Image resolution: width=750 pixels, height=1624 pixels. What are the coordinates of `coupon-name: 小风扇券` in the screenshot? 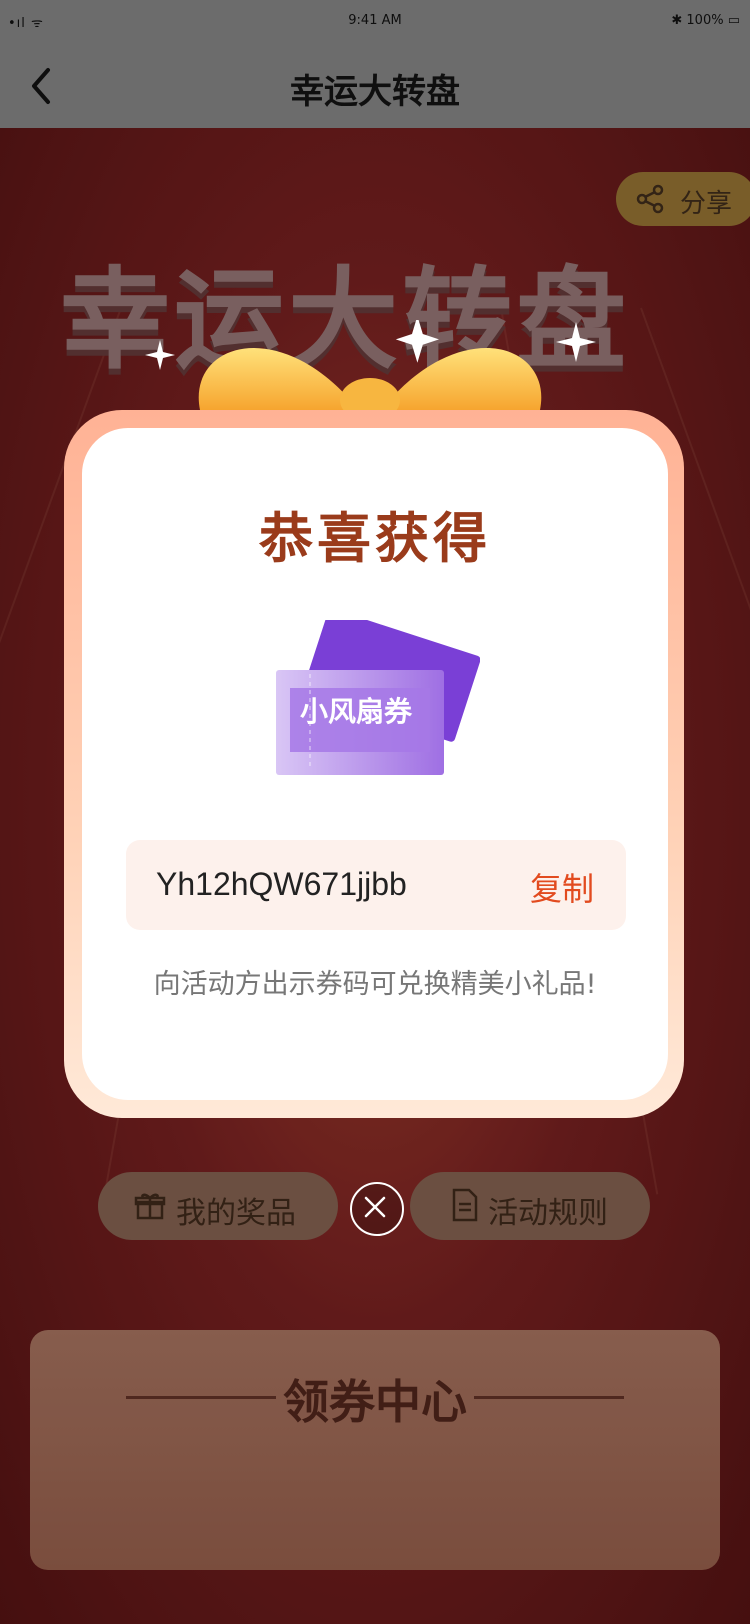 It's located at (355, 711).